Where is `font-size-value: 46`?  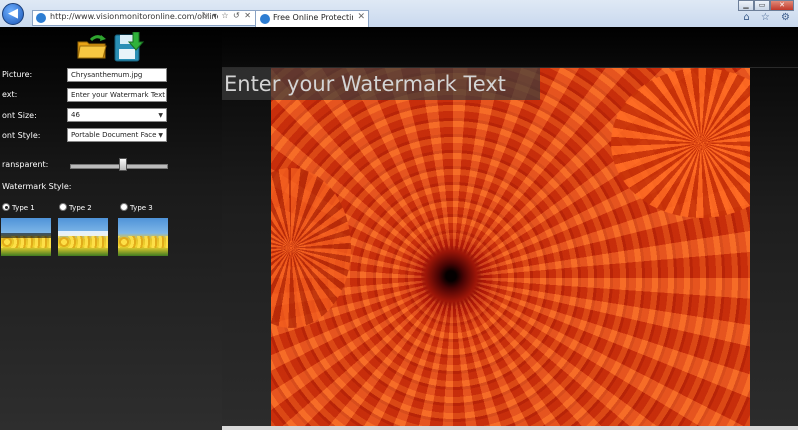 font-size-value: 46 is located at coordinates (75, 115).